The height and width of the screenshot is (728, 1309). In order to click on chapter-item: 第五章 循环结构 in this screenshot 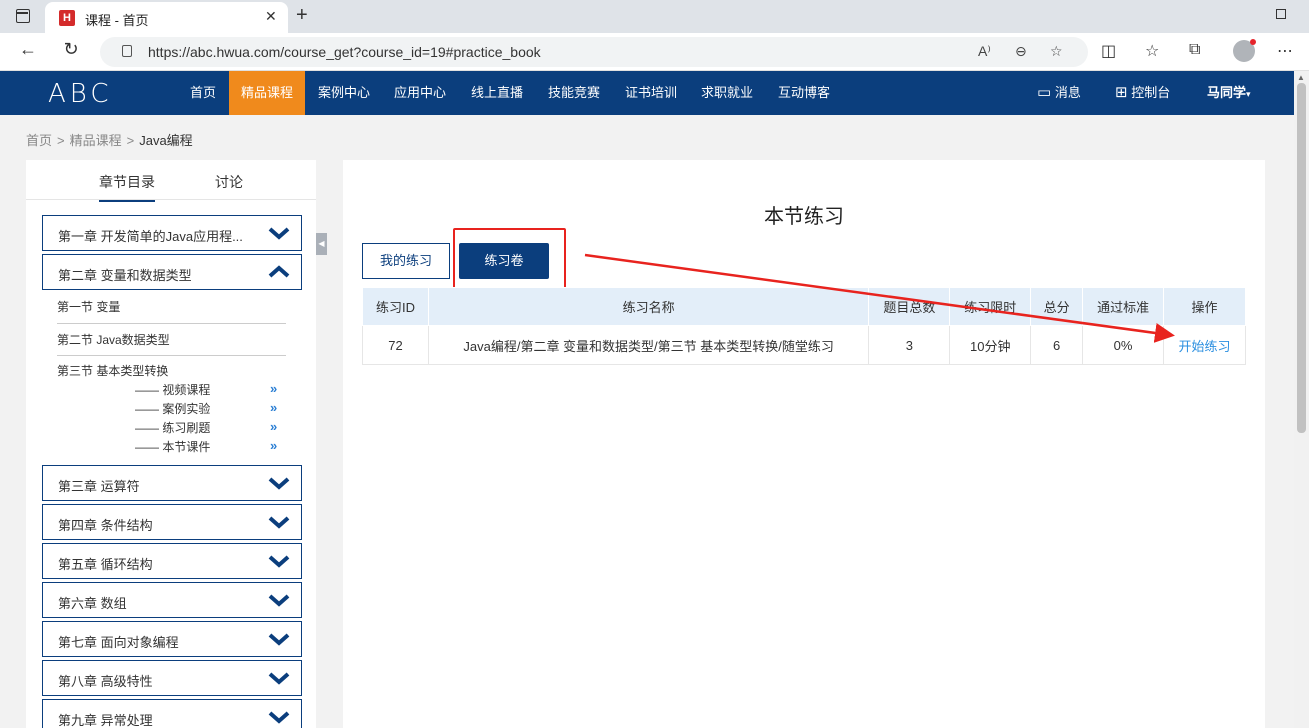, I will do `click(172, 561)`.